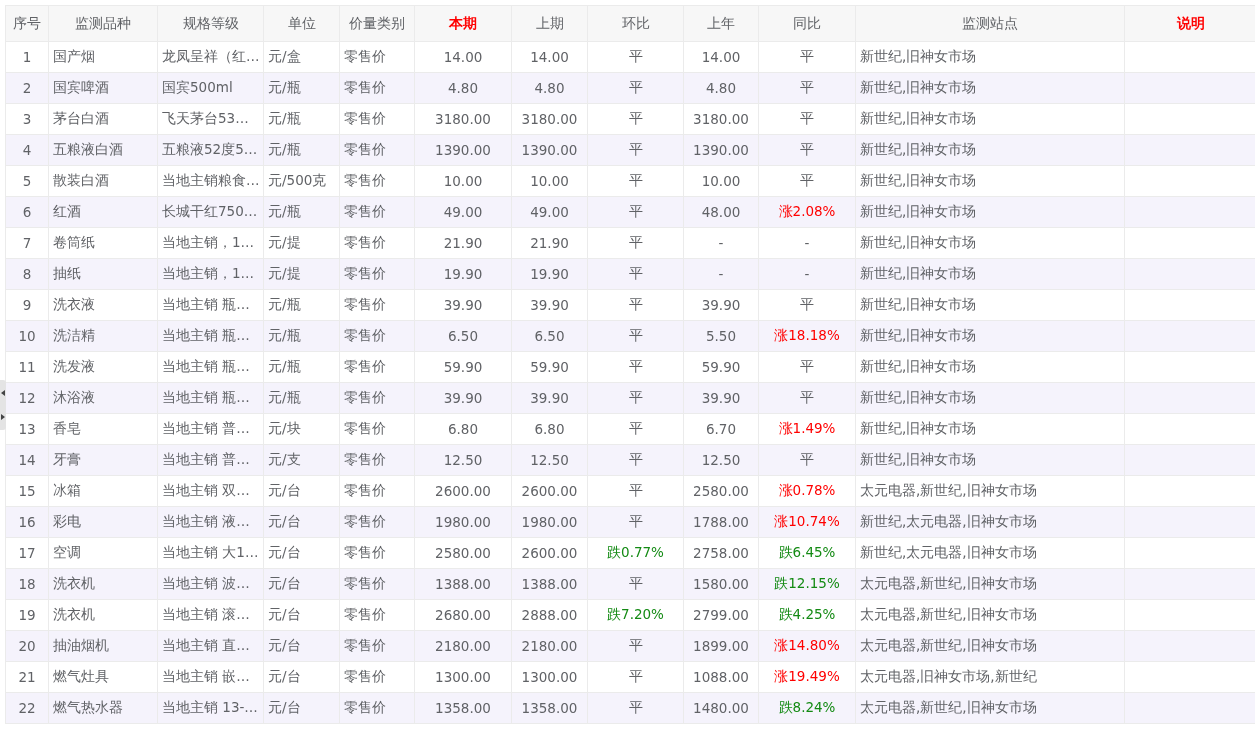 The width and height of the screenshot is (1255, 742). Describe the element at coordinates (27, 429) in the screenshot. I see `table-cell: 13` at that location.